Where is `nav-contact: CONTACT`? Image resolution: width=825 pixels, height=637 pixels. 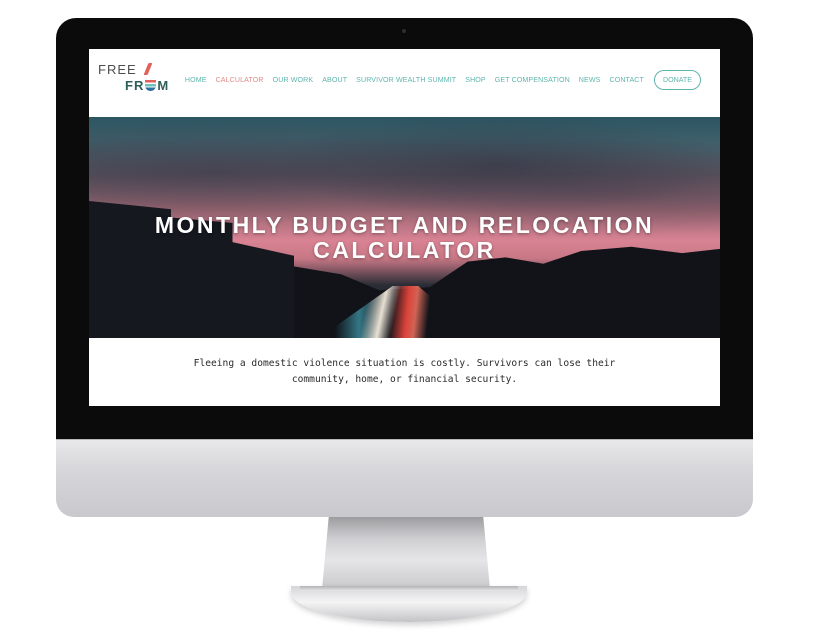 nav-contact: CONTACT is located at coordinates (626, 80).